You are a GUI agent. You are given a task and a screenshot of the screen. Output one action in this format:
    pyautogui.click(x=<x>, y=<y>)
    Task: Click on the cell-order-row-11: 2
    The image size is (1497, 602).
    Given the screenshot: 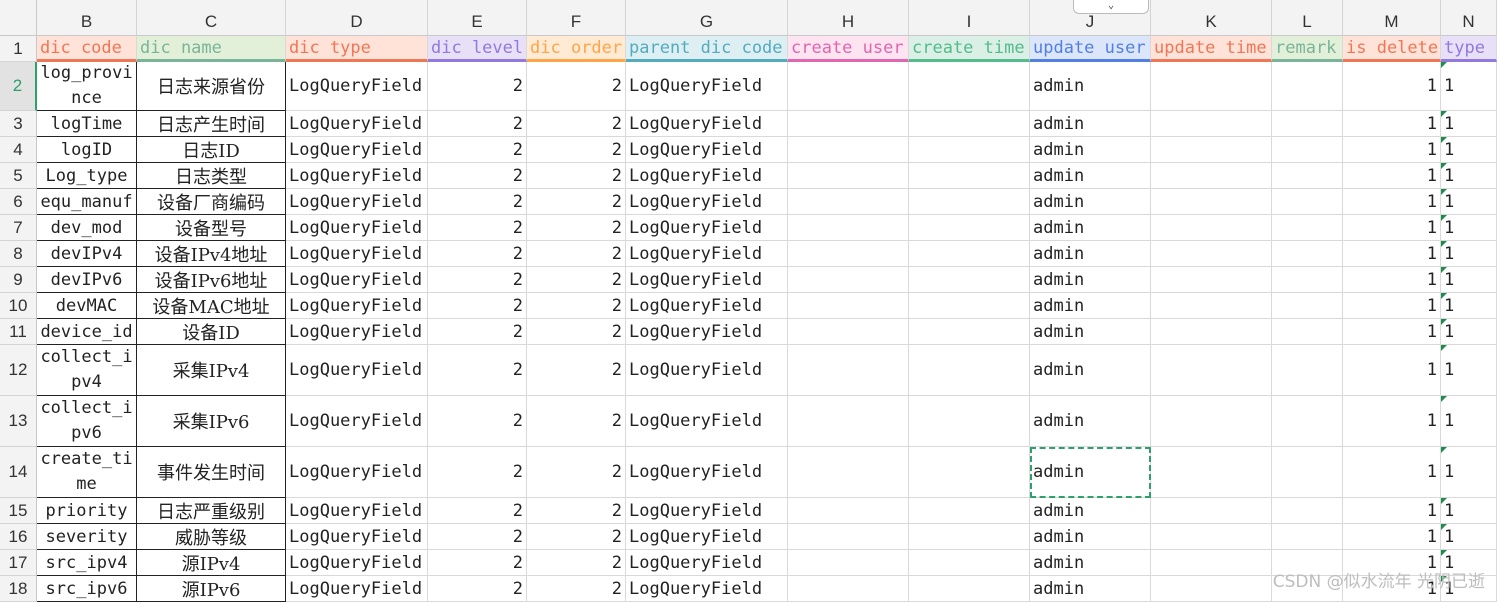 What is the action you would take?
    pyautogui.click(x=576, y=332)
    